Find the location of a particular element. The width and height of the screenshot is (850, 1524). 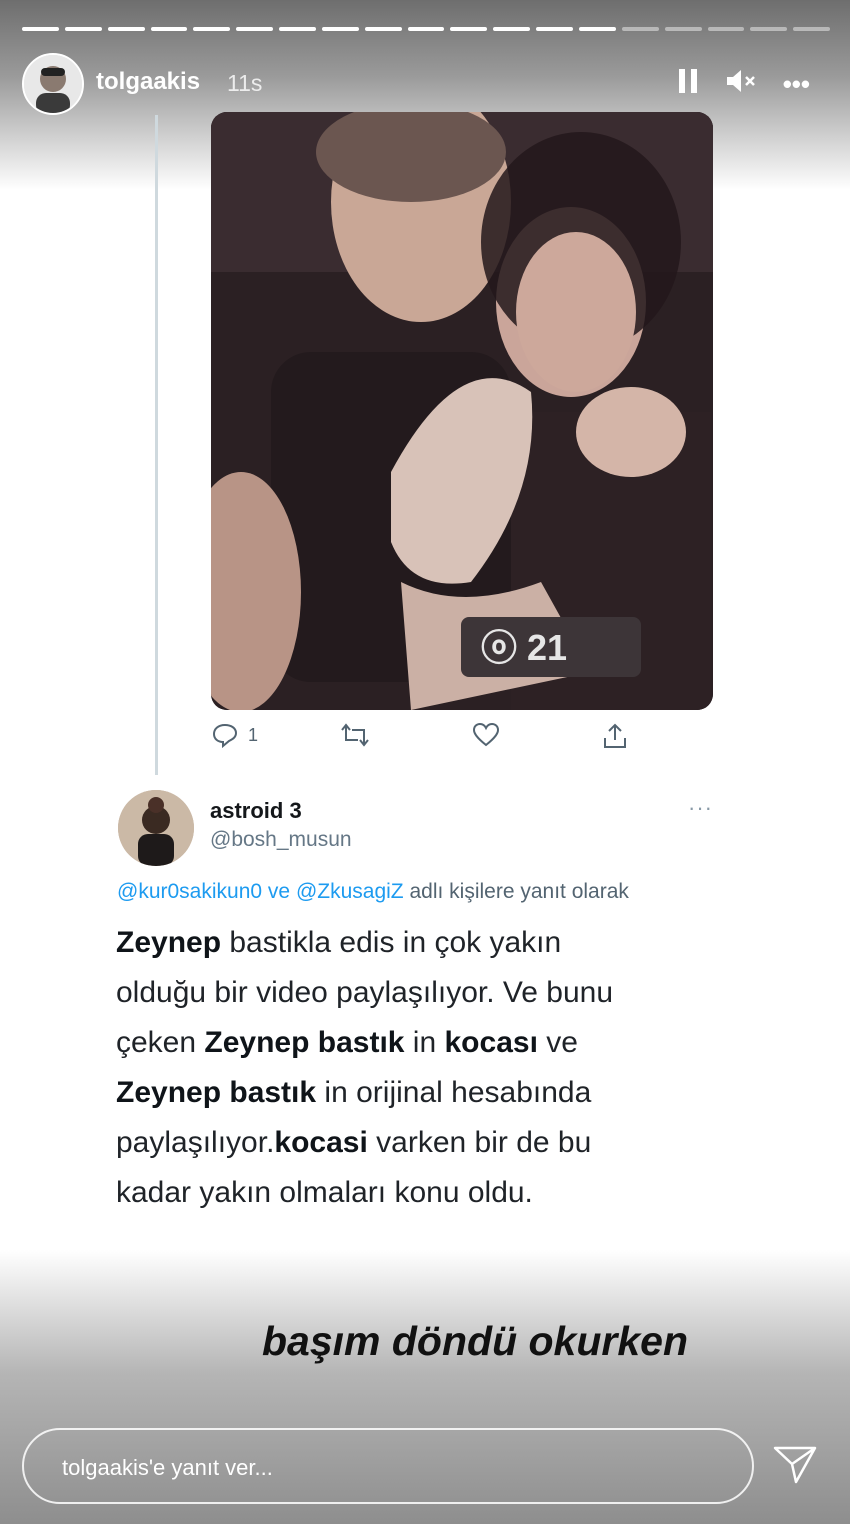

story-username: tolgaakis is located at coordinates (148, 82).